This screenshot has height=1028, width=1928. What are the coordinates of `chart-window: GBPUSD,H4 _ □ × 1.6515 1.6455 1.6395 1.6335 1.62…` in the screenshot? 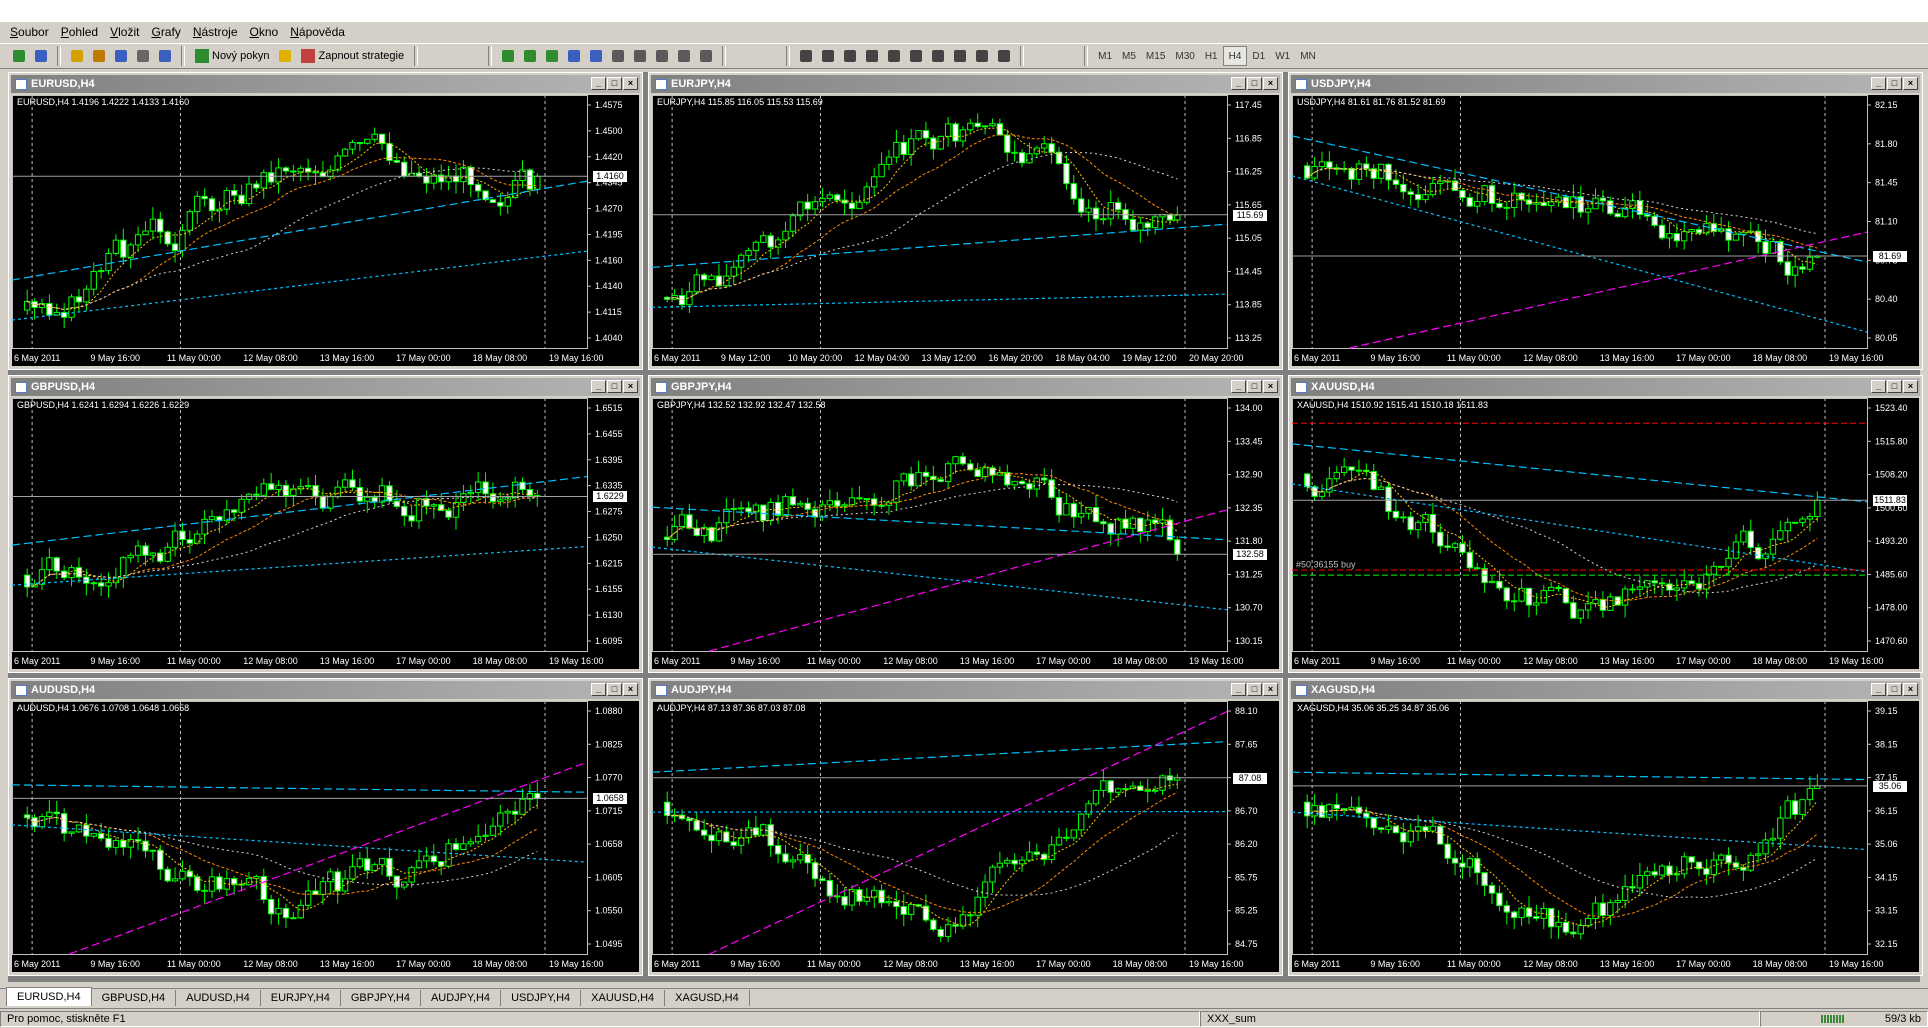 It's located at (325, 524).